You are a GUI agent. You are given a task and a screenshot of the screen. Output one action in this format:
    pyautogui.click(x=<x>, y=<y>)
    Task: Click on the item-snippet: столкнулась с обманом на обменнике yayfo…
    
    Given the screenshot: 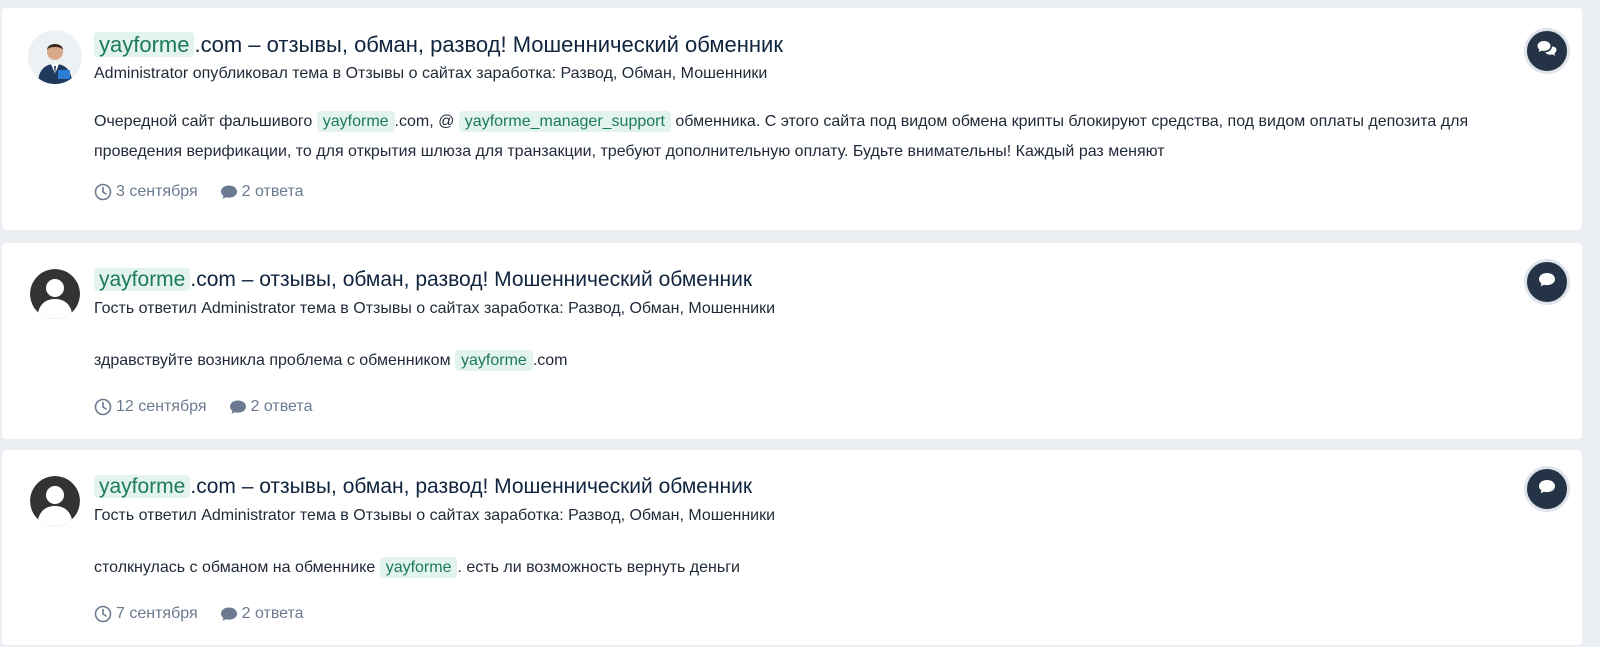 What is the action you would take?
    pyautogui.click(x=798, y=568)
    